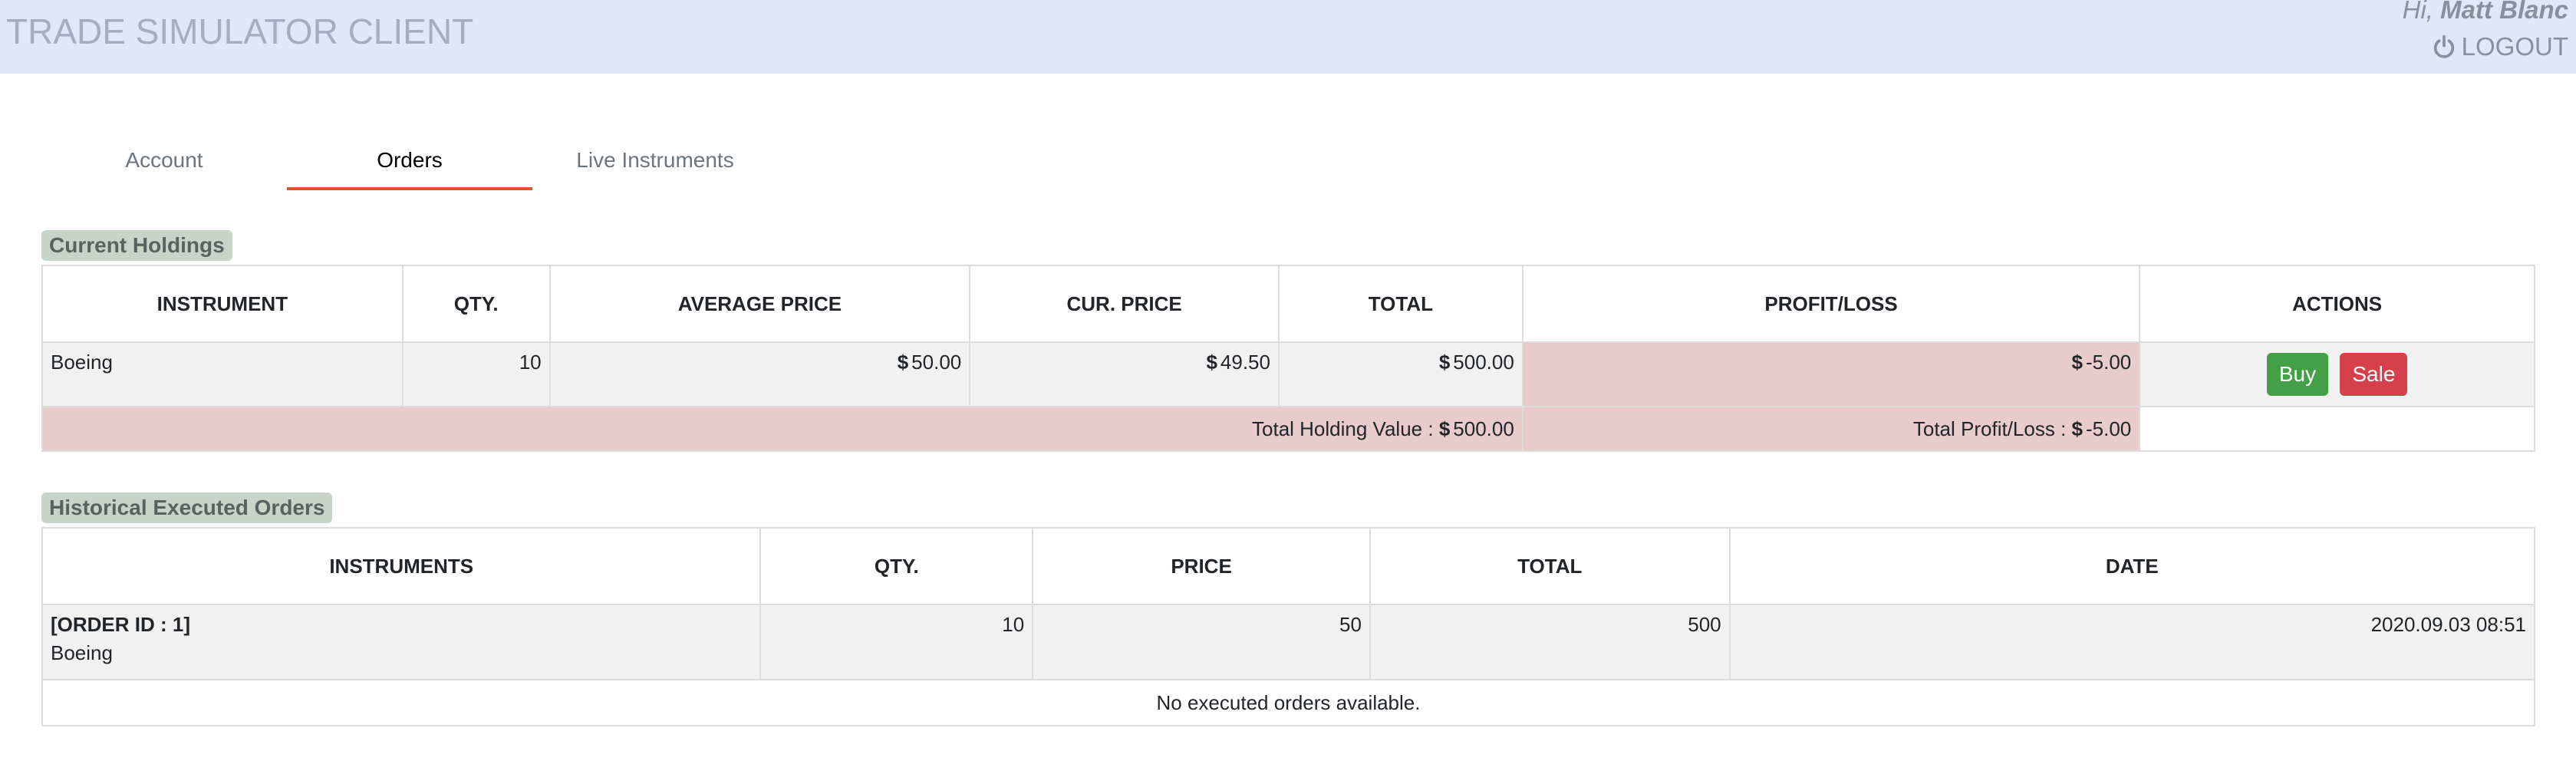 The image size is (2576, 784). Describe the element at coordinates (1831, 304) in the screenshot. I see `column-header: PROFIT/LOSS` at that location.